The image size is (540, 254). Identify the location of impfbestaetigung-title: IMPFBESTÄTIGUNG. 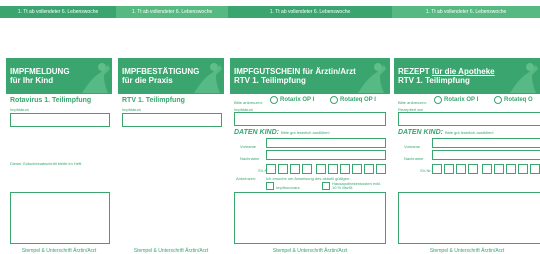
(161, 71).